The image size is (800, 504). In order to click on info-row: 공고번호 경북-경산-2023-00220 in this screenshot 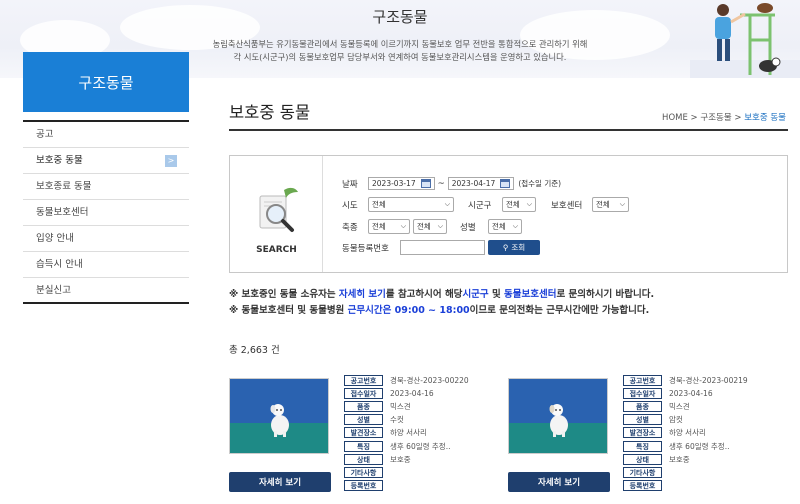, I will do `click(406, 380)`.